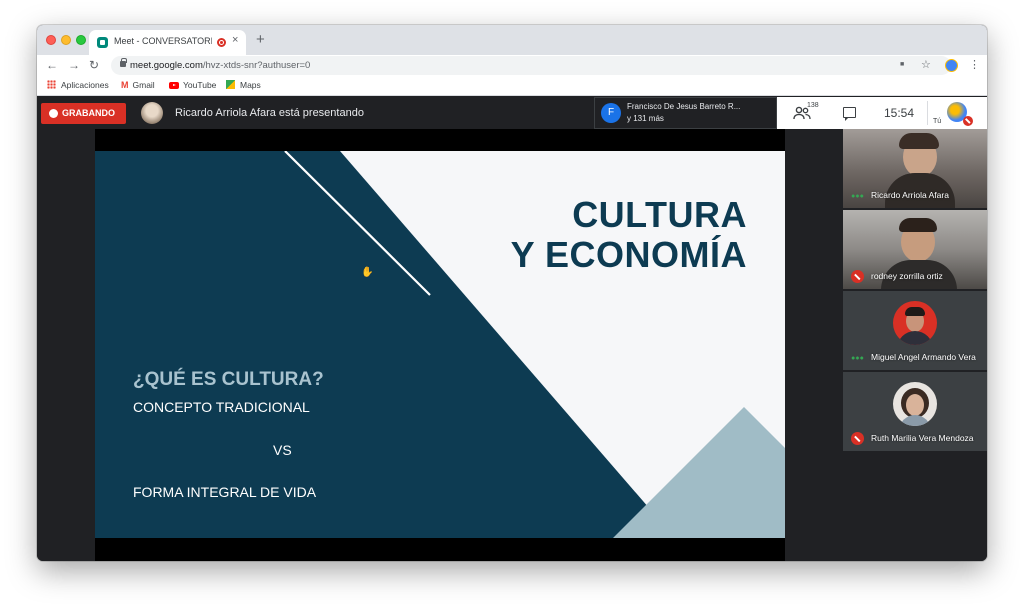  I want to click on participant-tile: Ruth Marilia Vera Mendoza, so click(915, 411).